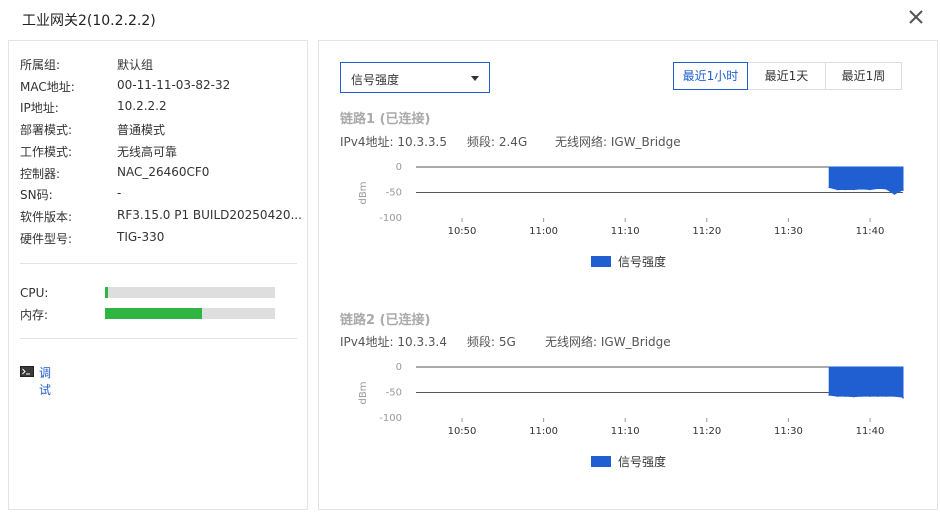 The height and width of the screenshot is (513, 940). I want to click on link-2-ipv4: IPv4地址: 10.3.3.4, so click(393, 342).